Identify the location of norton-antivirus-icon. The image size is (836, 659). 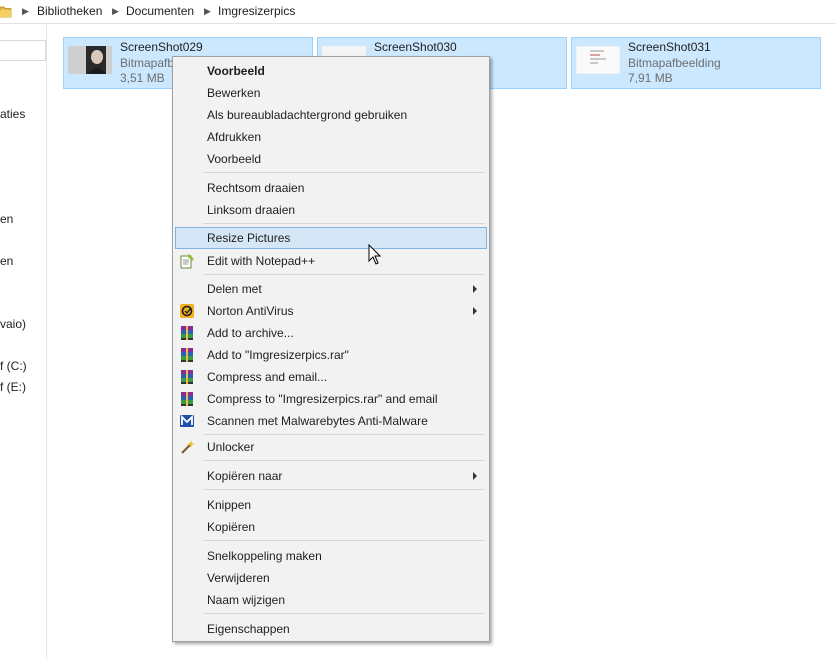
(187, 311).